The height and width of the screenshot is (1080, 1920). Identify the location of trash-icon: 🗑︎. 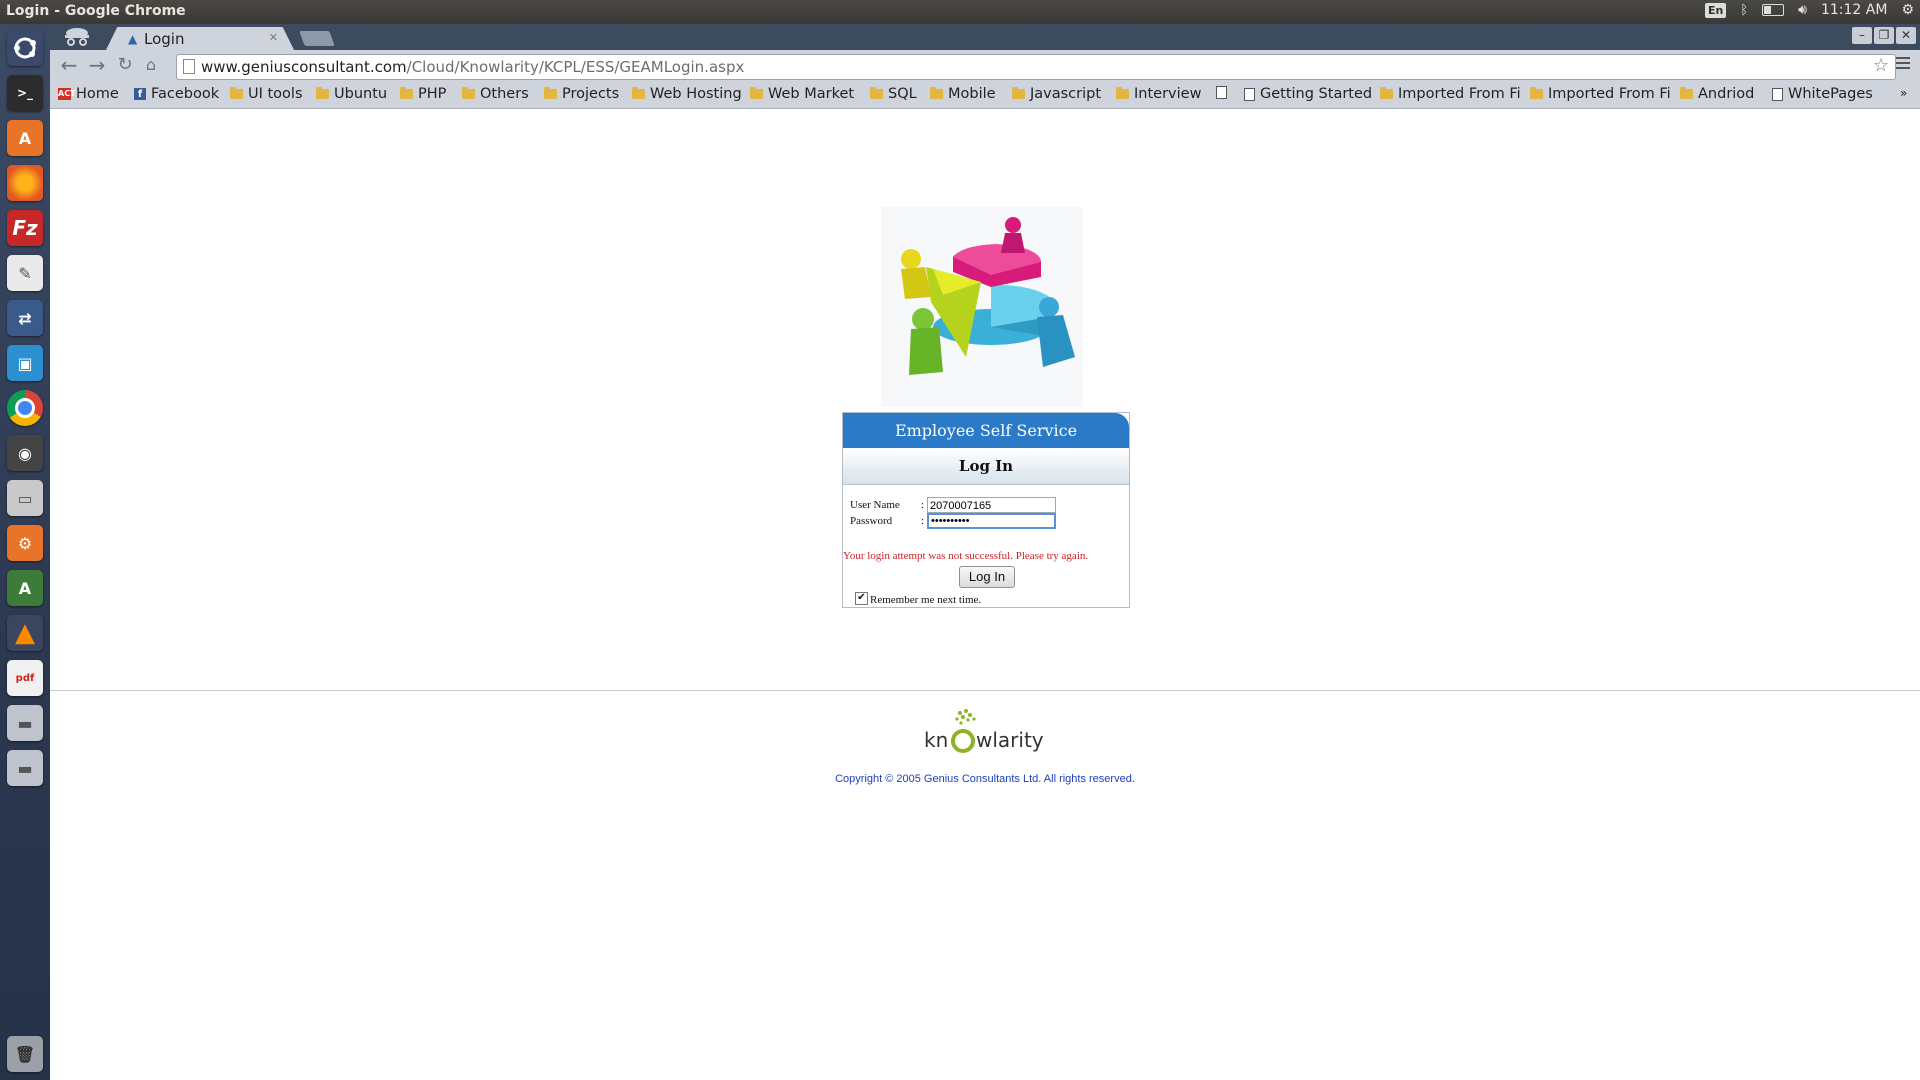
(25, 1054).